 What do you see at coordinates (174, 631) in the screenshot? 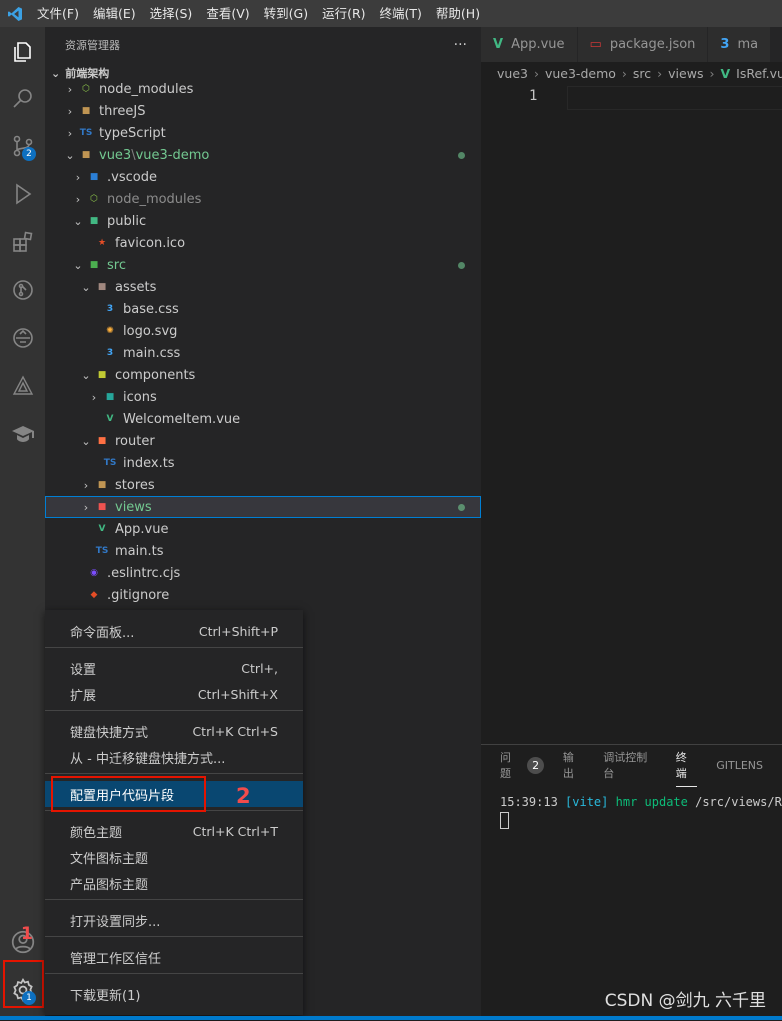
I see `menu-item: 命令面板... Ctrl+Shift+P` at bounding box center [174, 631].